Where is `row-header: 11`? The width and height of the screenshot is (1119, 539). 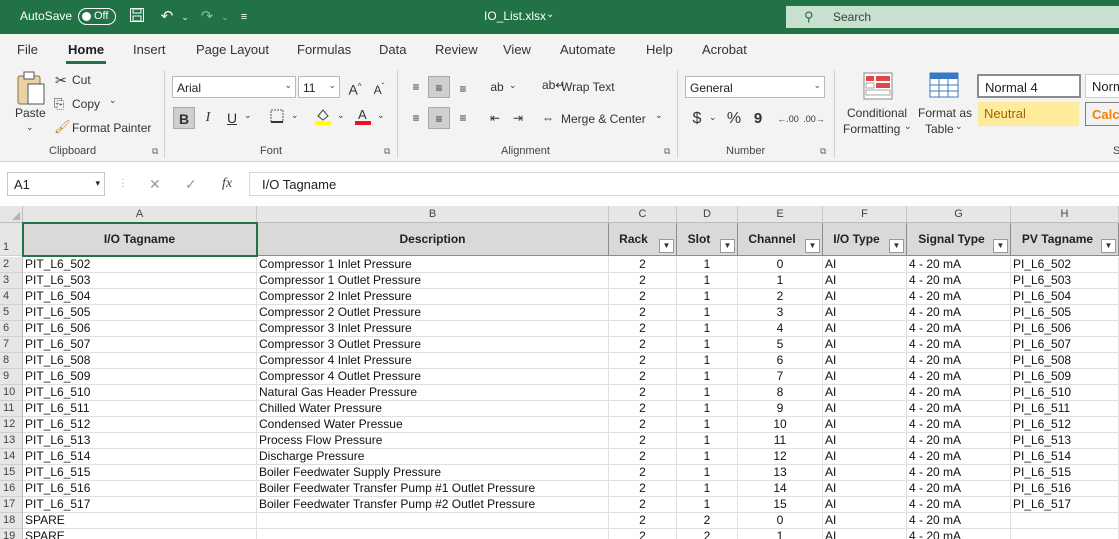
row-header: 11 is located at coordinates (11, 409).